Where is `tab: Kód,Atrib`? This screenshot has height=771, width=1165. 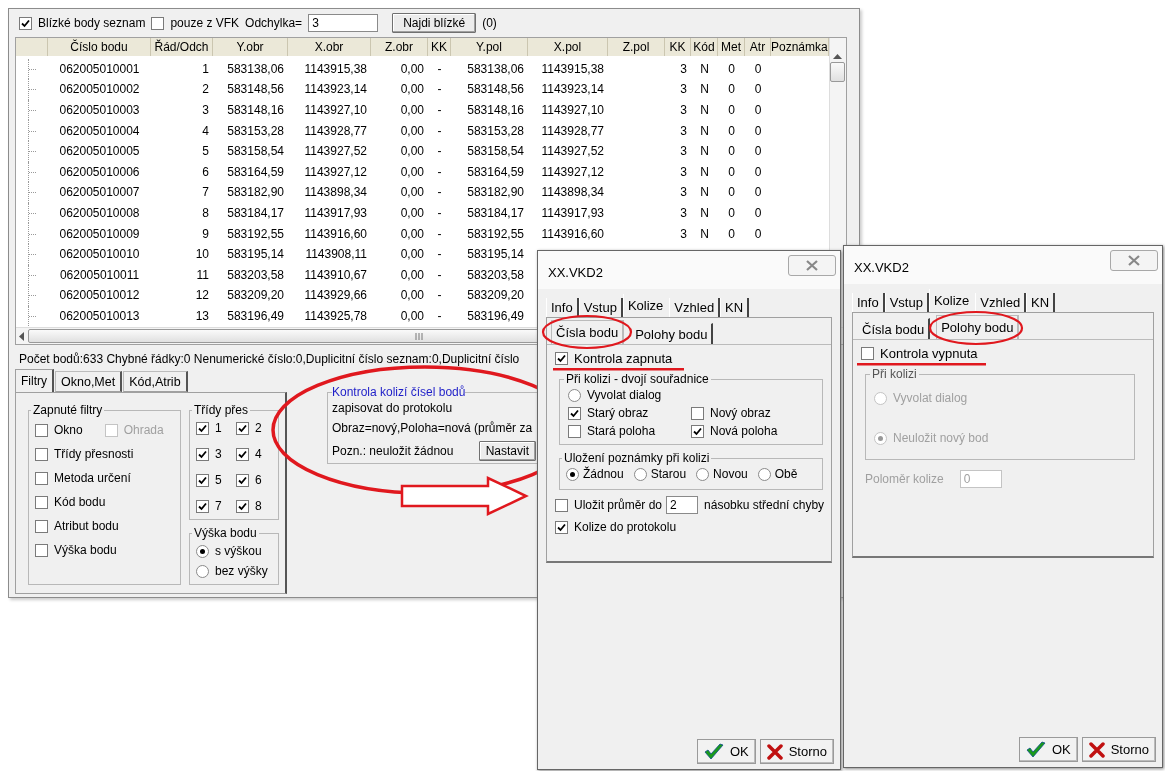 tab: Kód,Atrib is located at coordinates (155, 381).